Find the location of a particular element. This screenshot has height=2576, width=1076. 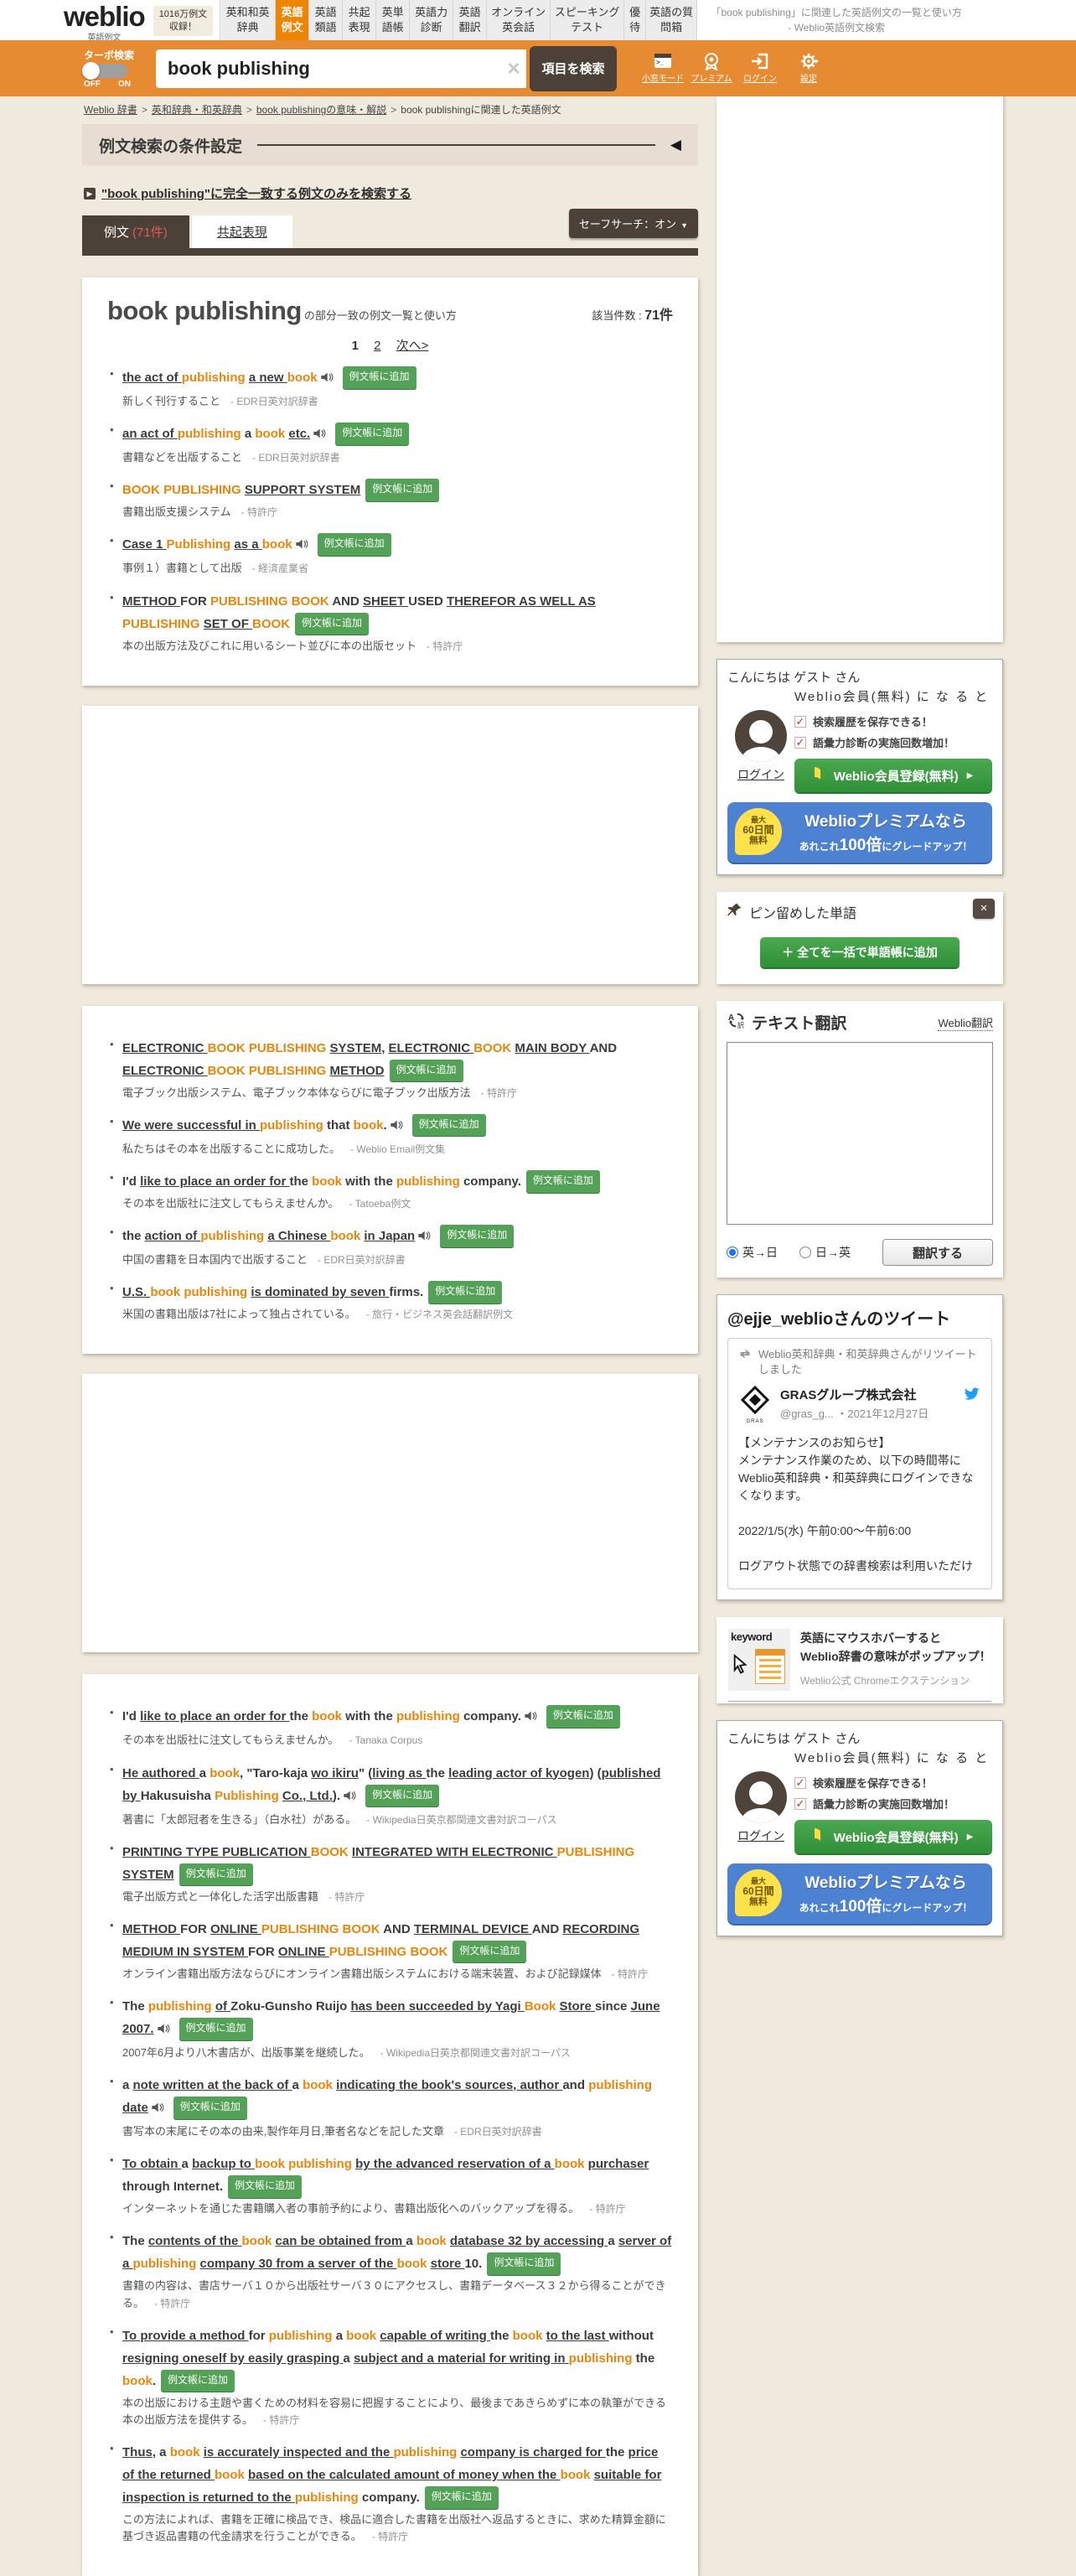

word-link: note written at the back of is located at coordinates (212, 2085).